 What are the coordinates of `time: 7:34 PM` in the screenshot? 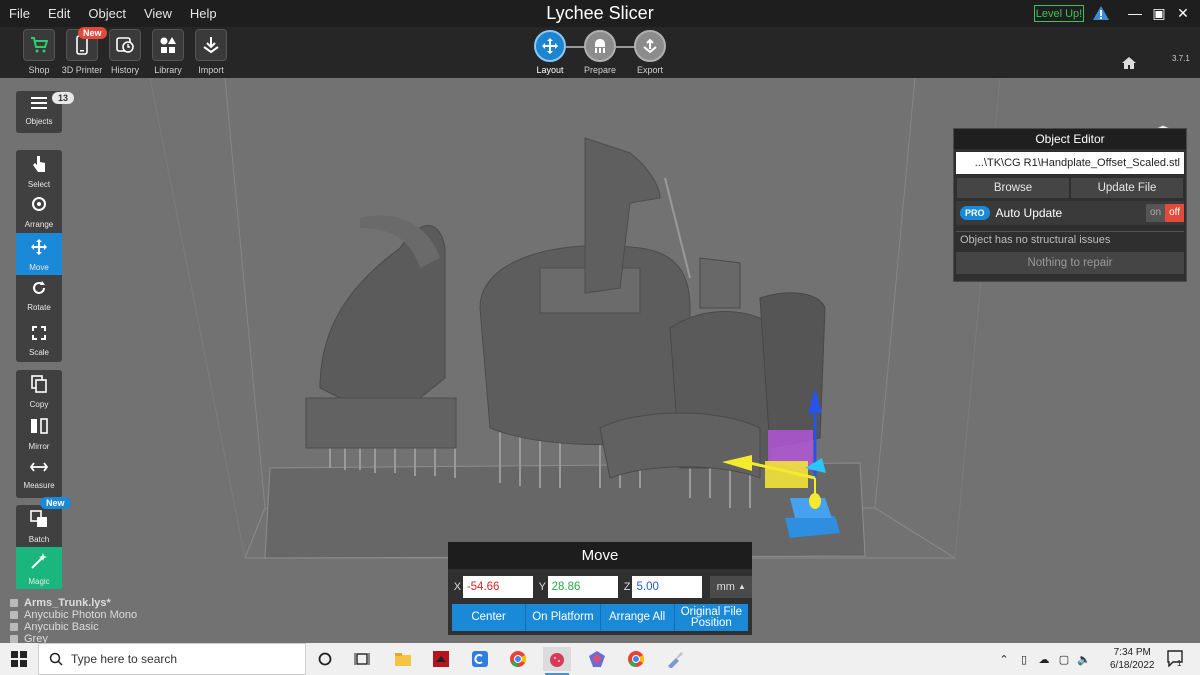 It's located at (1132, 652).